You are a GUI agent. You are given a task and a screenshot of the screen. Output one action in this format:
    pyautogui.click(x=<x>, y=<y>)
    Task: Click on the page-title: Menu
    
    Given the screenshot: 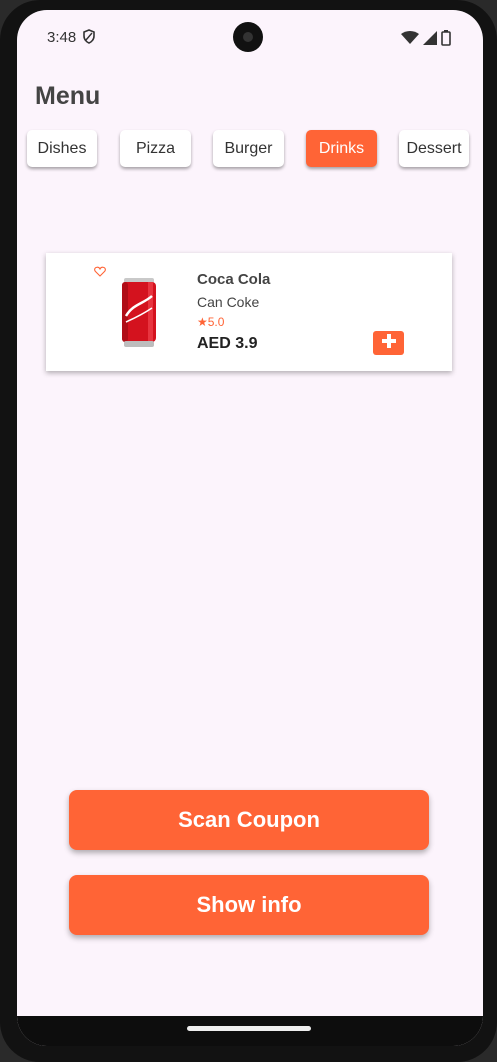 What is the action you would take?
    pyautogui.click(x=68, y=96)
    